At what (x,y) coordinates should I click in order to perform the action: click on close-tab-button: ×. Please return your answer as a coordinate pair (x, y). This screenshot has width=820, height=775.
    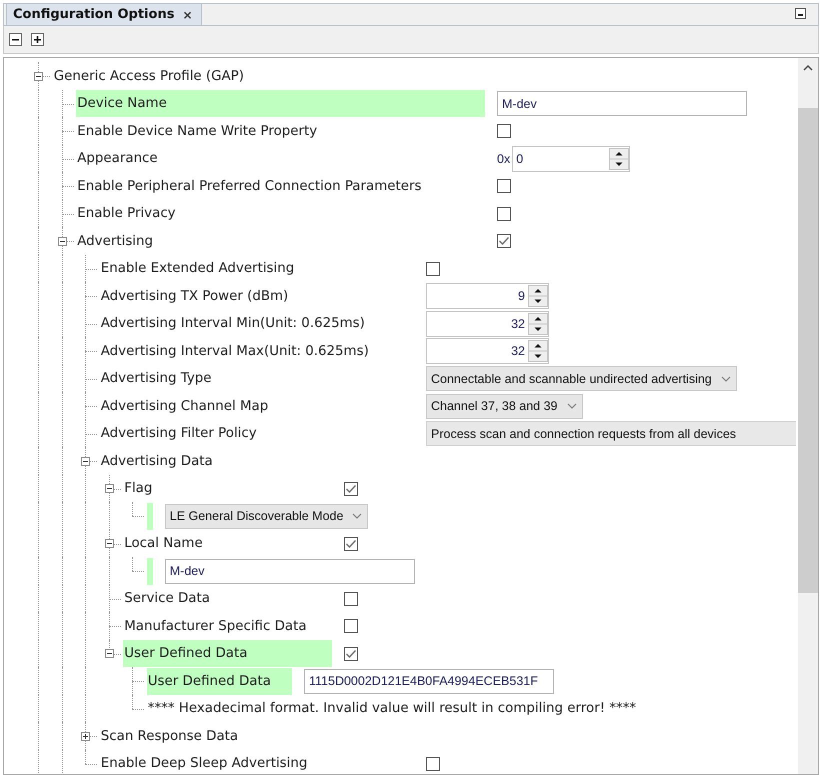
    Looking at the image, I should click on (187, 15).